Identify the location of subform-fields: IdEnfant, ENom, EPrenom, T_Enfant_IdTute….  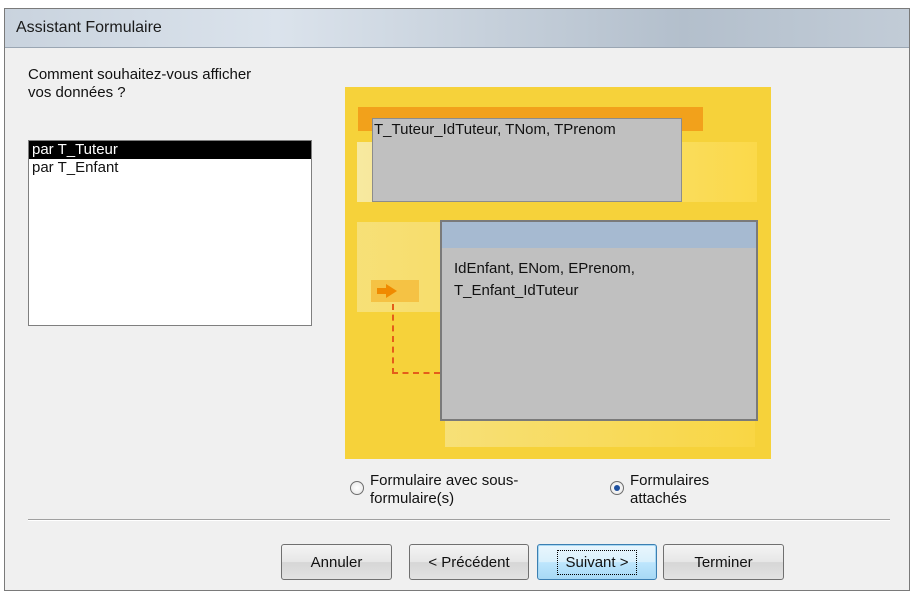
(544, 279).